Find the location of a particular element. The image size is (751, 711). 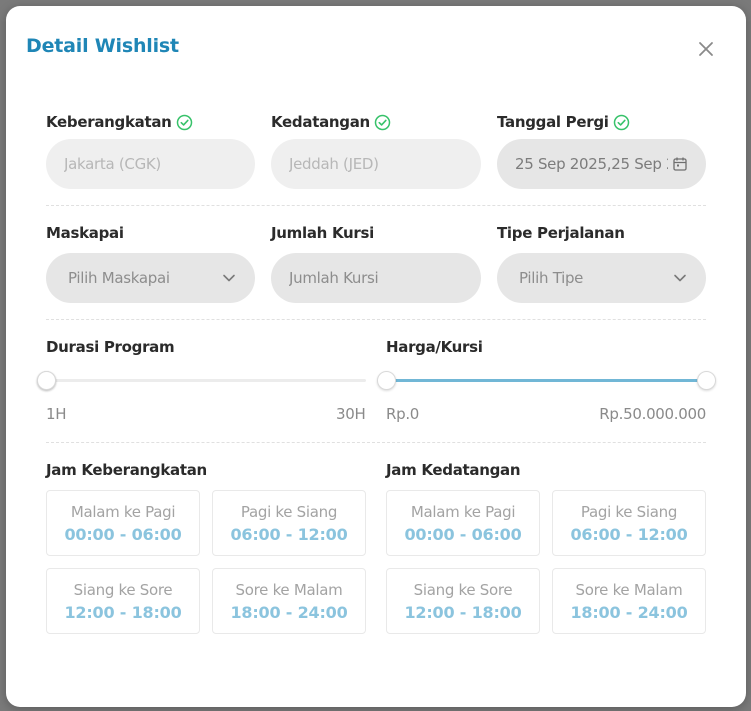

trip-type-select: Pilih Tipe is located at coordinates (601, 278).